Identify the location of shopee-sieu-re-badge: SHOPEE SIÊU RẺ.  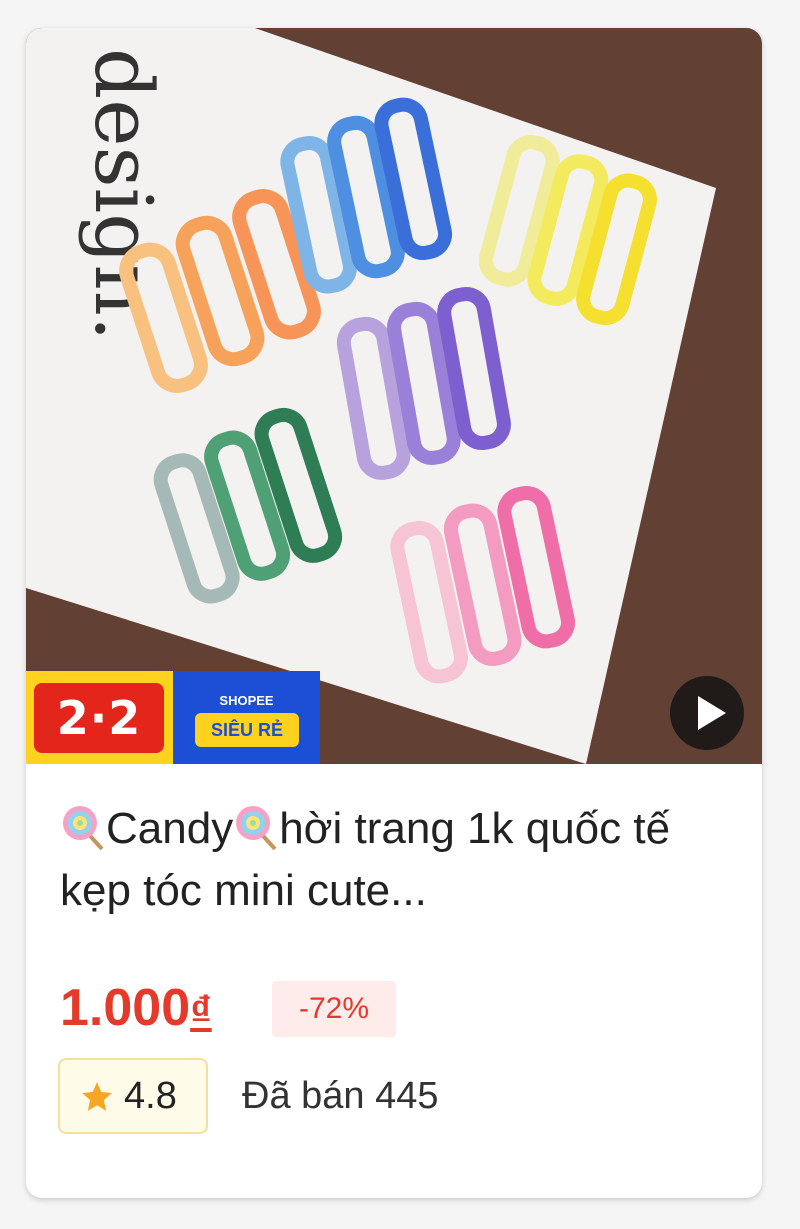
(246, 717).